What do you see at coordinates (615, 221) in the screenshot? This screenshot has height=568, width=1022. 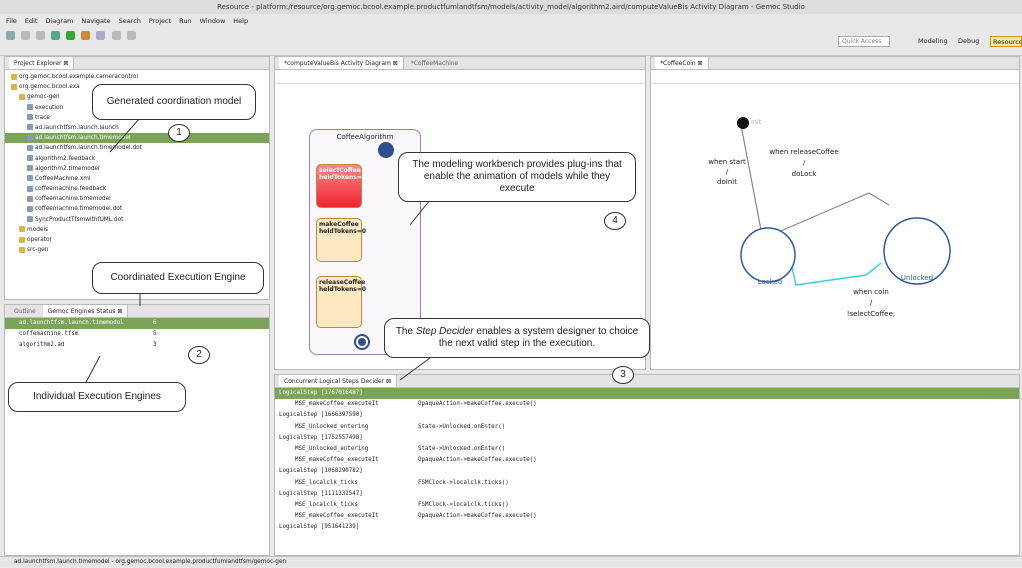 I see `marker-4: 4` at bounding box center [615, 221].